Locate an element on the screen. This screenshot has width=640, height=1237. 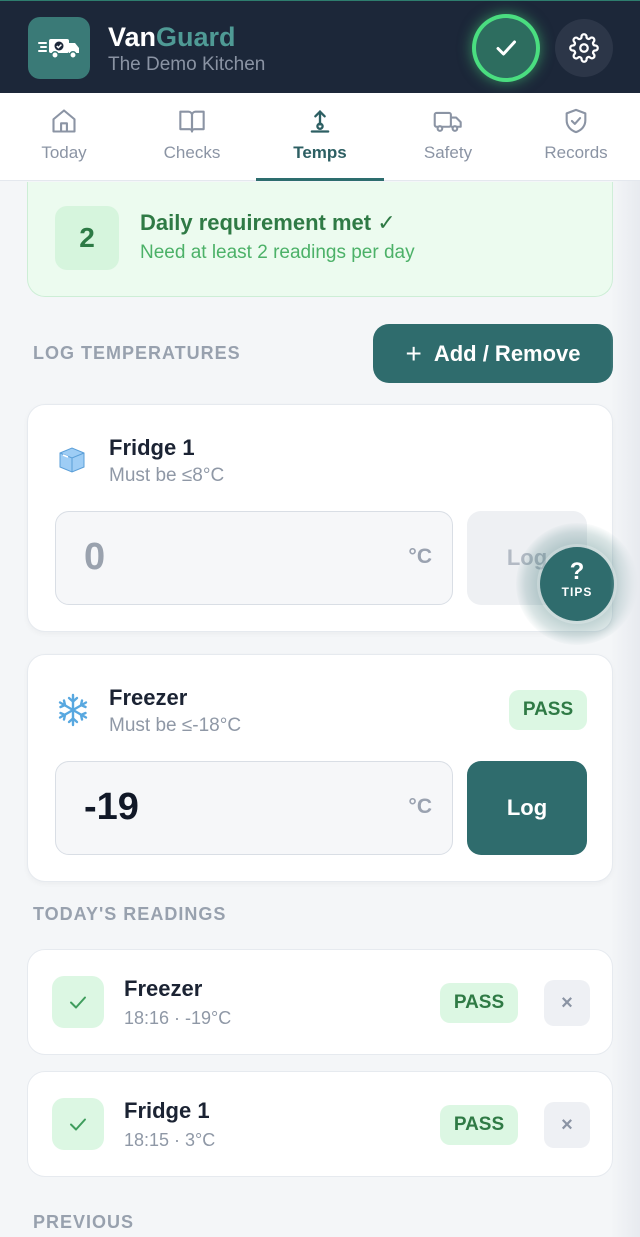
todays-readings-heading: TODAY'S READINGS is located at coordinates (130, 914).